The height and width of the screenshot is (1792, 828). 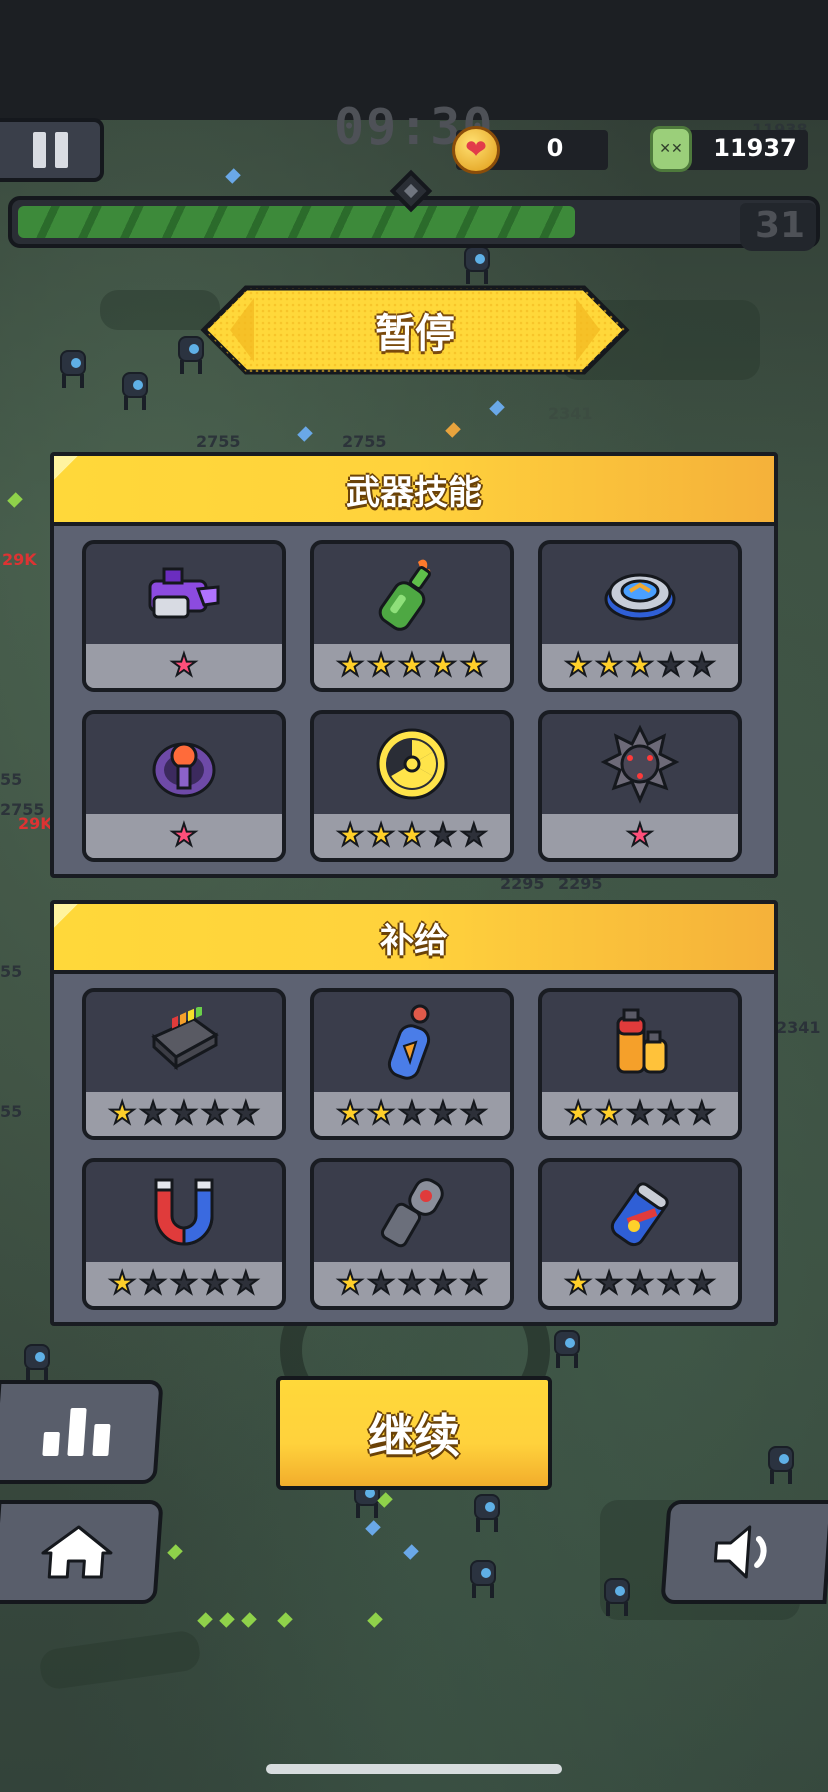 What do you see at coordinates (39, 150) in the screenshot?
I see `pause-icon` at bounding box center [39, 150].